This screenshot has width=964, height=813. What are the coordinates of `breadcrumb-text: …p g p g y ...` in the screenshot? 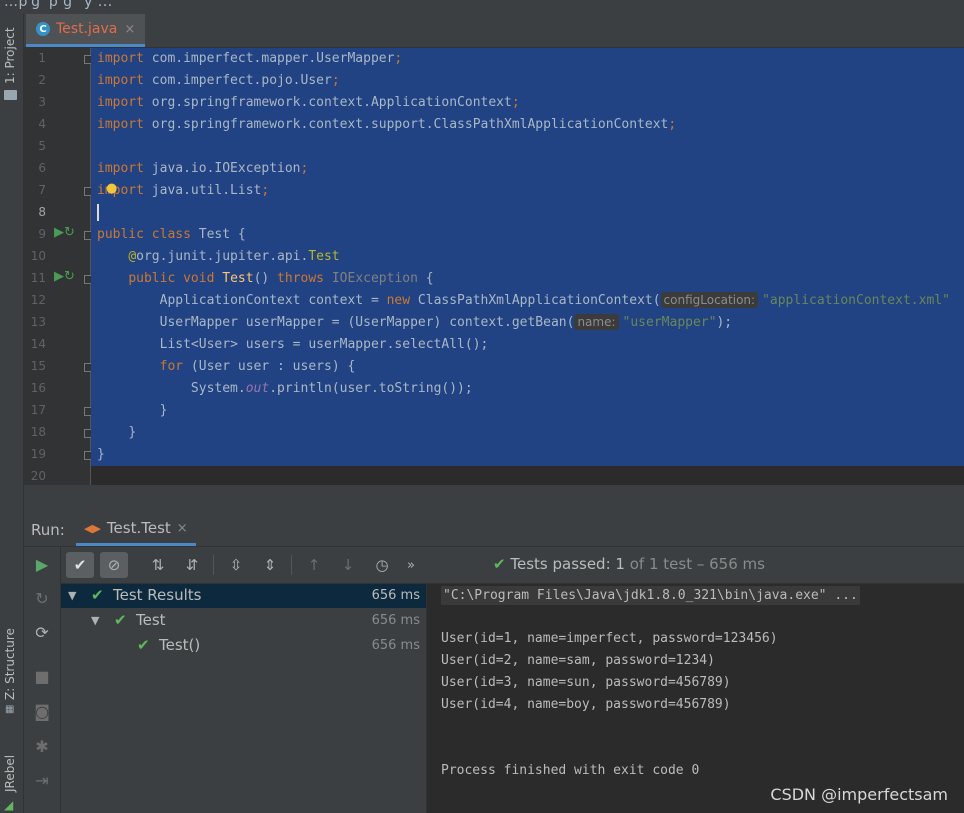 It's located at (58, 5).